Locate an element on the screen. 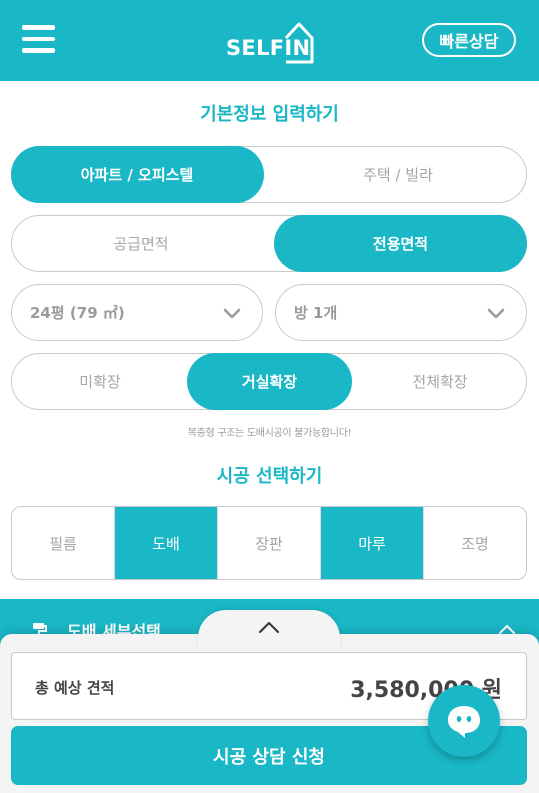  basic-info-title: 기본정보 입력하기 is located at coordinates (269, 114).